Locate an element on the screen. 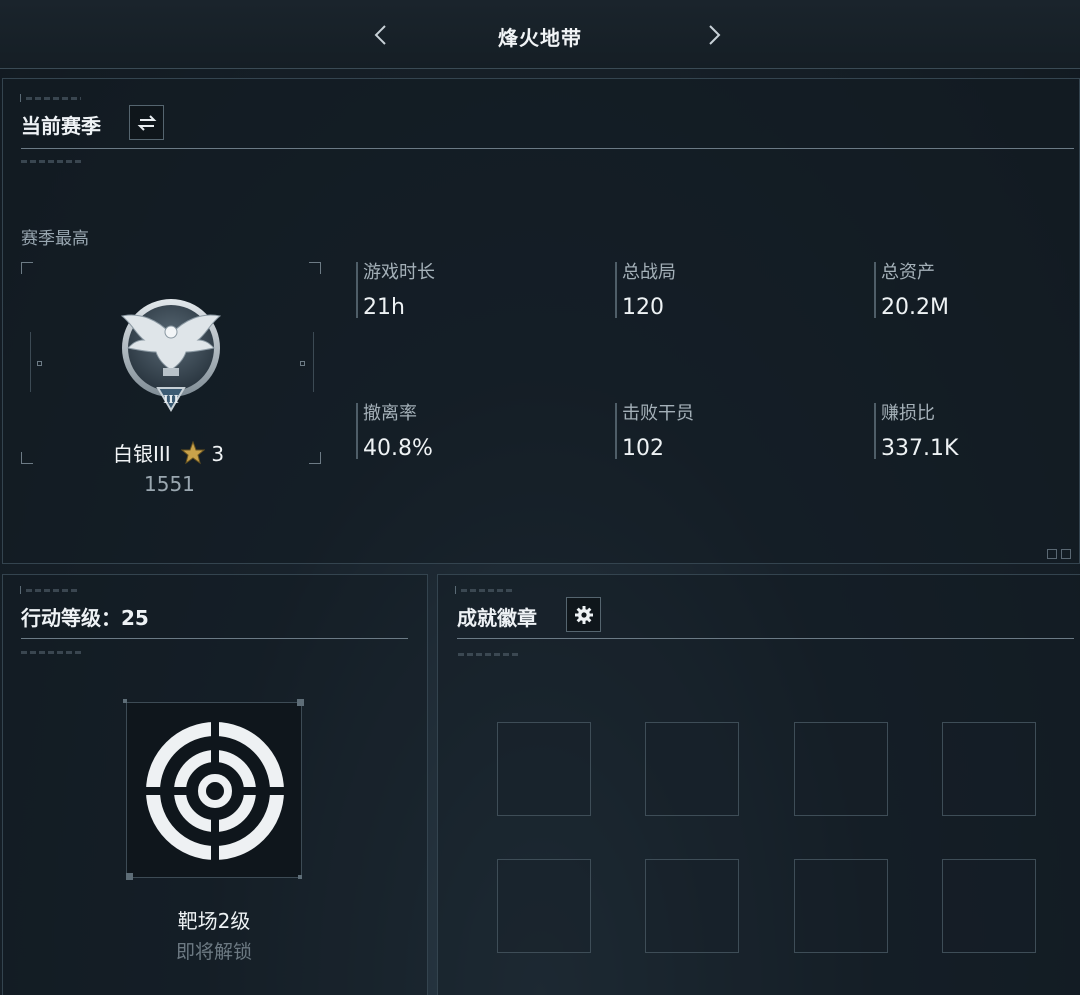  operation-level-title: 行动等级：25 is located at coordinates (85, 618).